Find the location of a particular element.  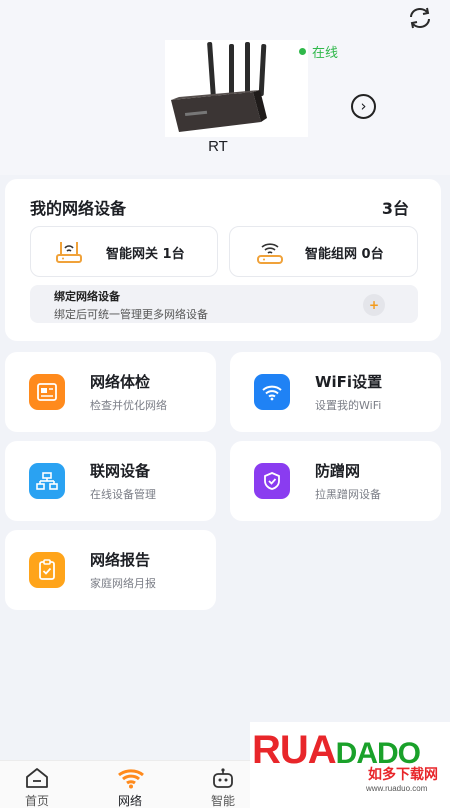

gateway-entry: 智能网关 1台 is located at coordinates (124, 251).